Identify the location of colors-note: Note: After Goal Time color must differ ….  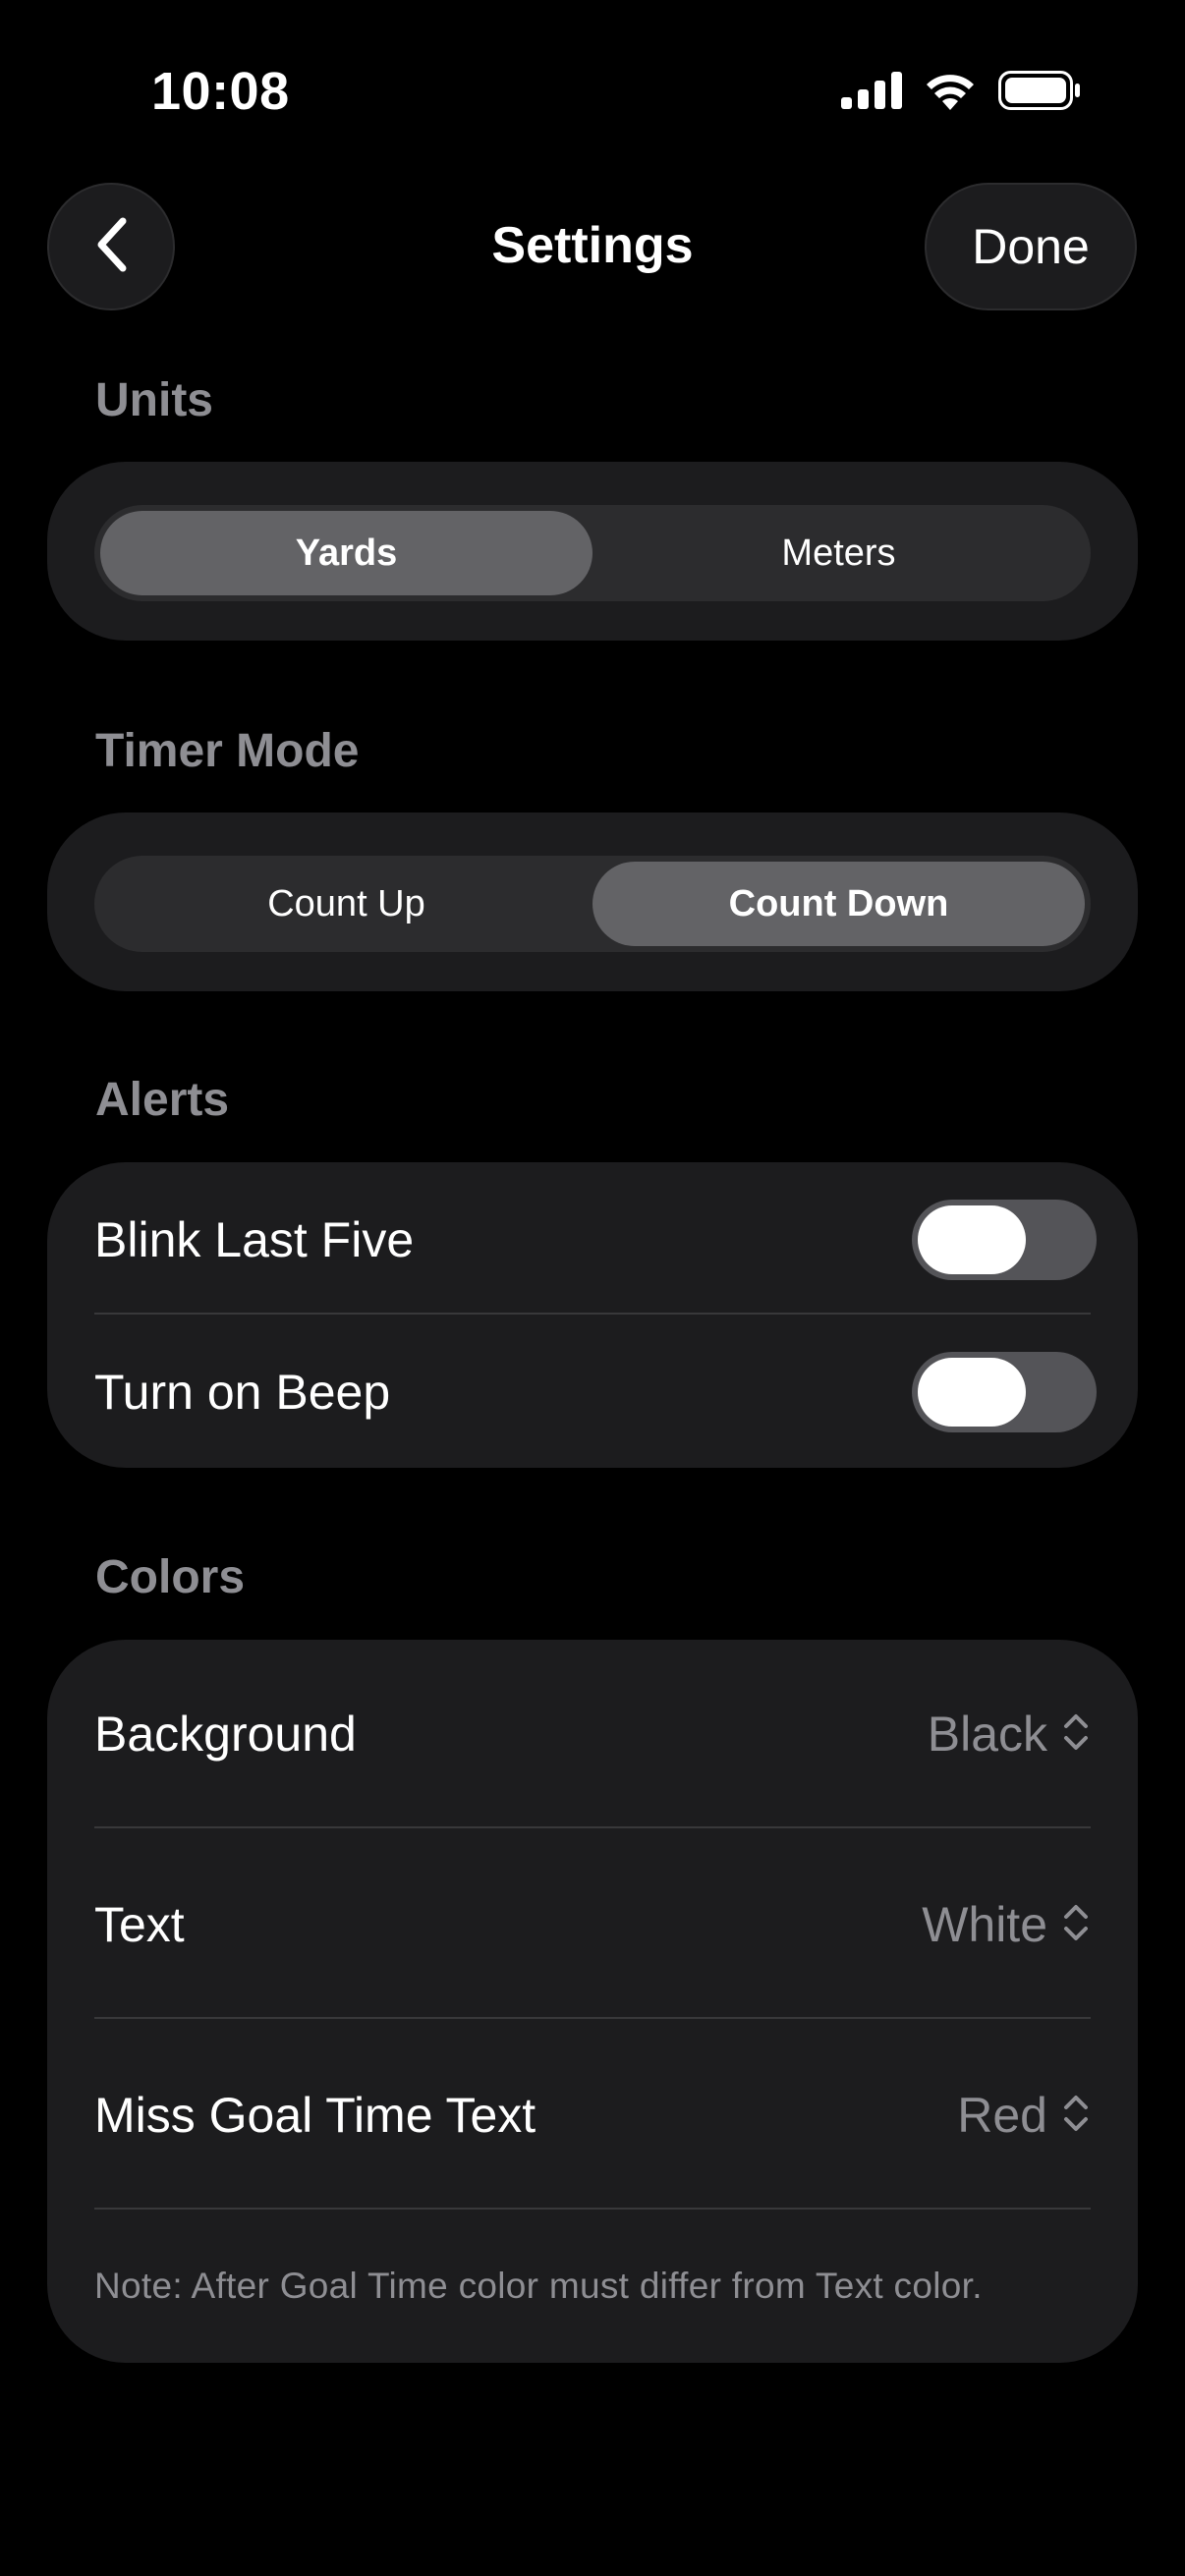
(538, 2286).